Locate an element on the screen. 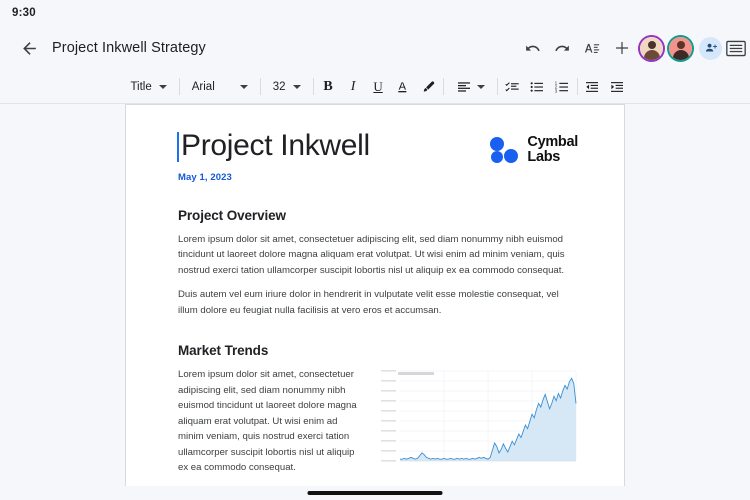 This screenshot has height=500, width=750. market-trends-chart is located at coordinates (478, 417).